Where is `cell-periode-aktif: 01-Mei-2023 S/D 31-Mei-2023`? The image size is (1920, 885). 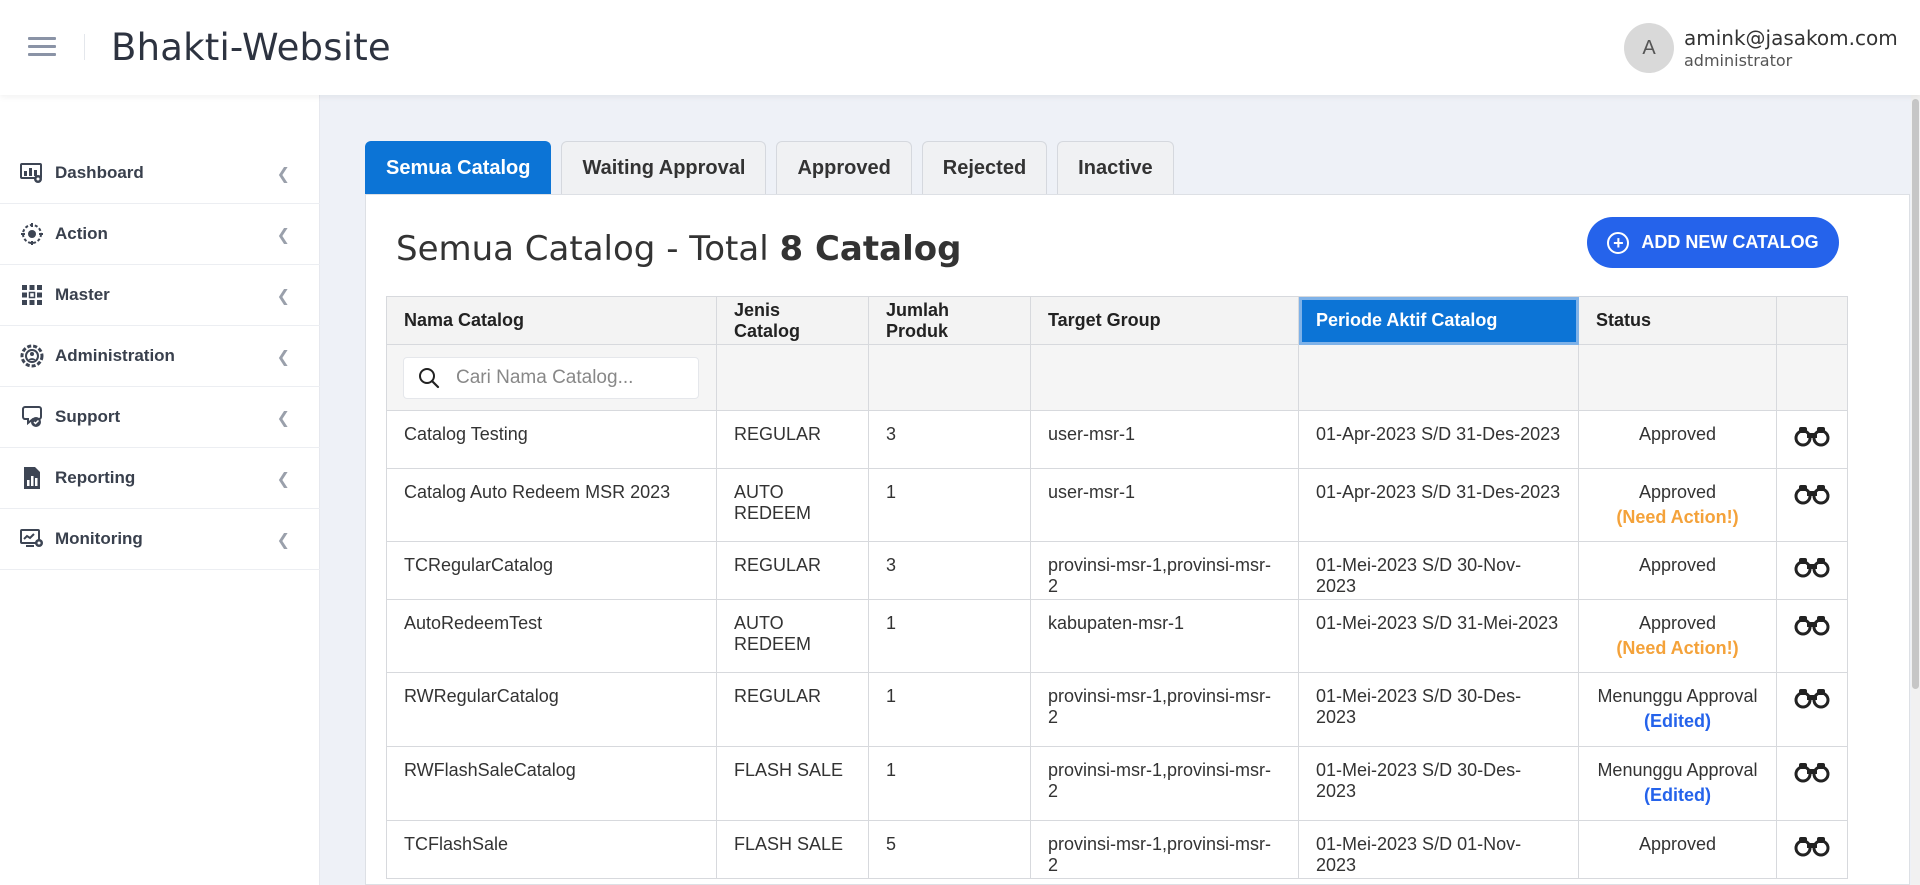
cell-periode-aktif: 01-Mei-2023 S/D 31-Mei-2023 is located at coordinates (1438, 636).